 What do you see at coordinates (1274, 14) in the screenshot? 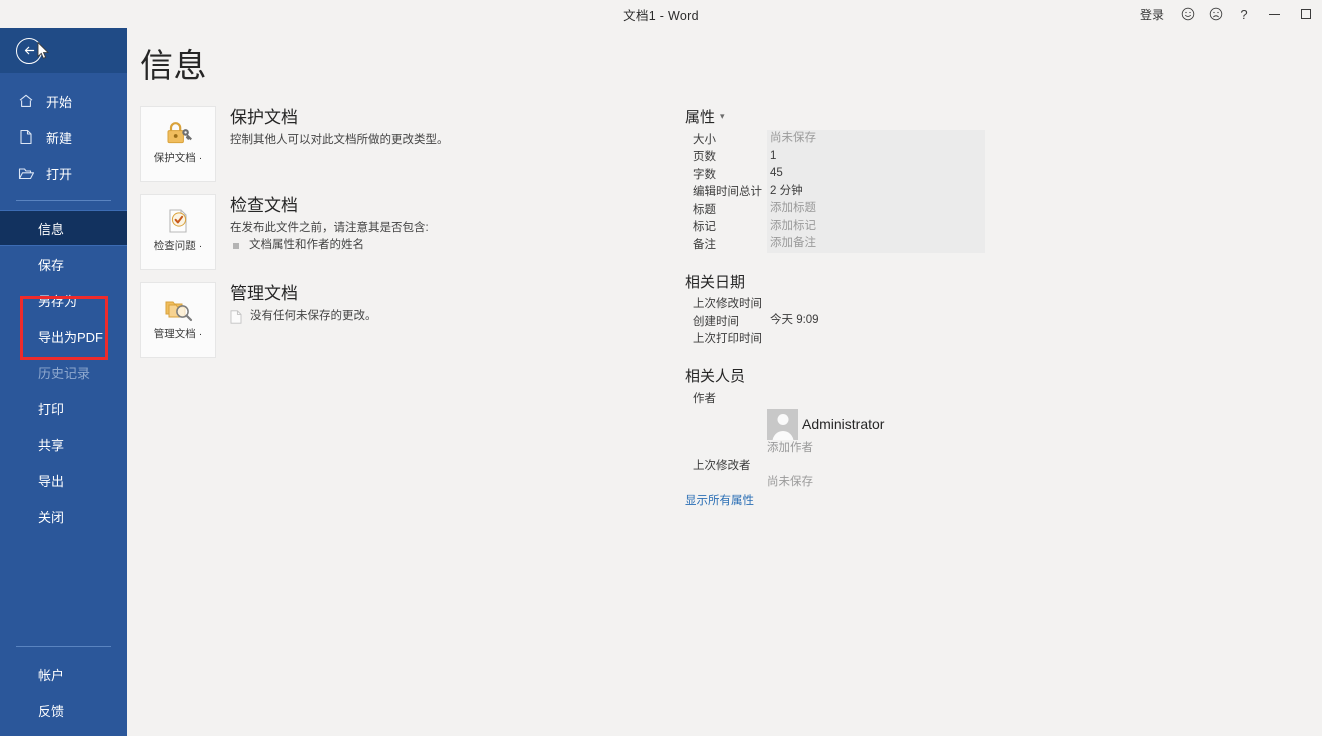
I see `minimize-button` at bounding box center [1274, 14].